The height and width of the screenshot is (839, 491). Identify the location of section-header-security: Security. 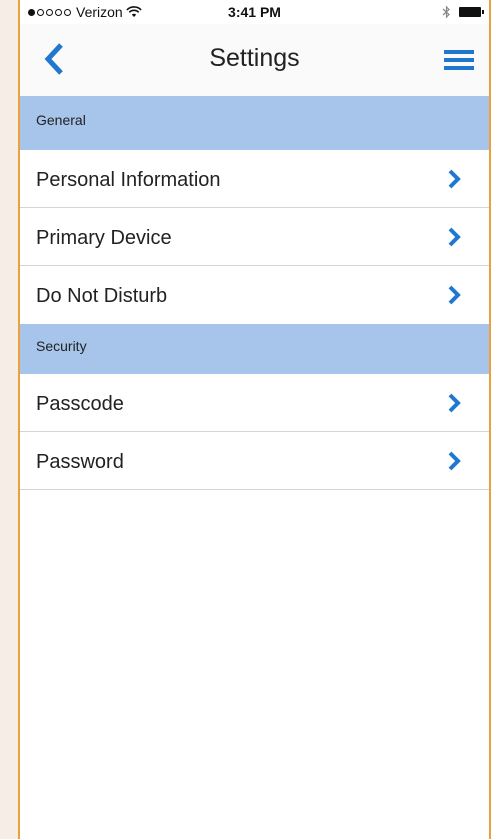
(254, 349).